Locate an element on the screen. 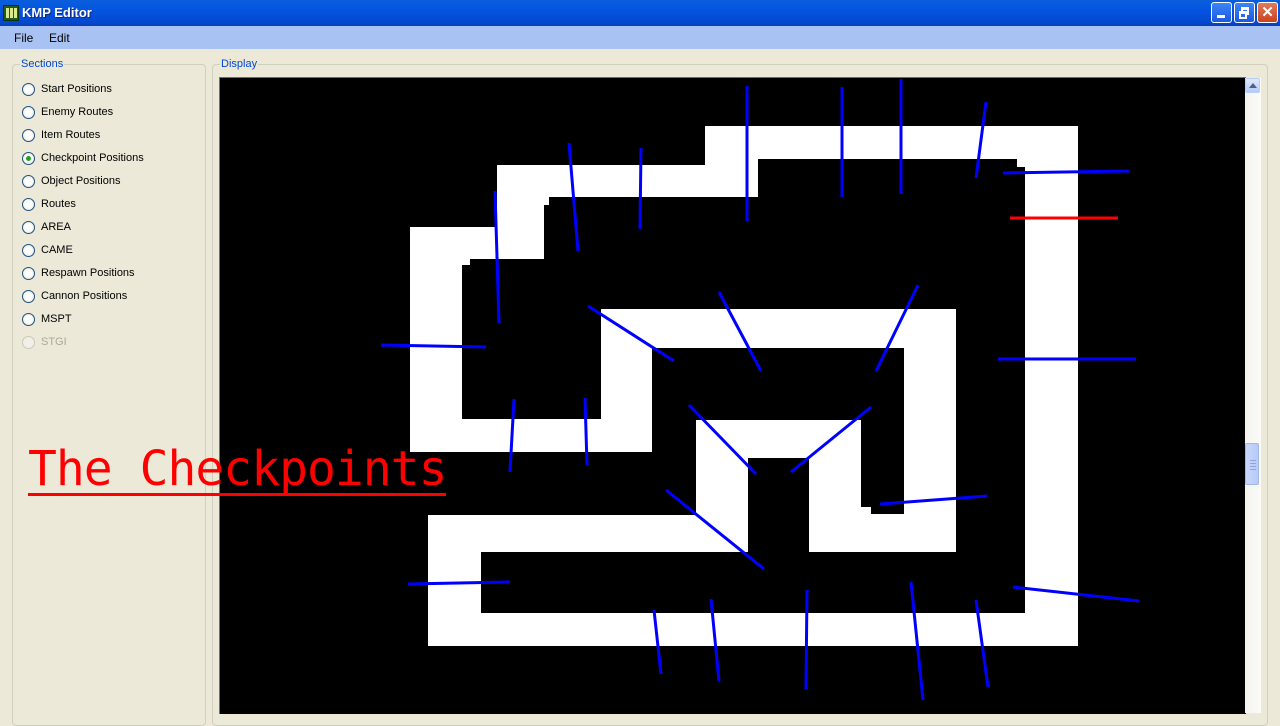 The height and width of the screenshot is (726, 1280). overlay-caption: The Checkpoints is located at coordinates (237, 469).